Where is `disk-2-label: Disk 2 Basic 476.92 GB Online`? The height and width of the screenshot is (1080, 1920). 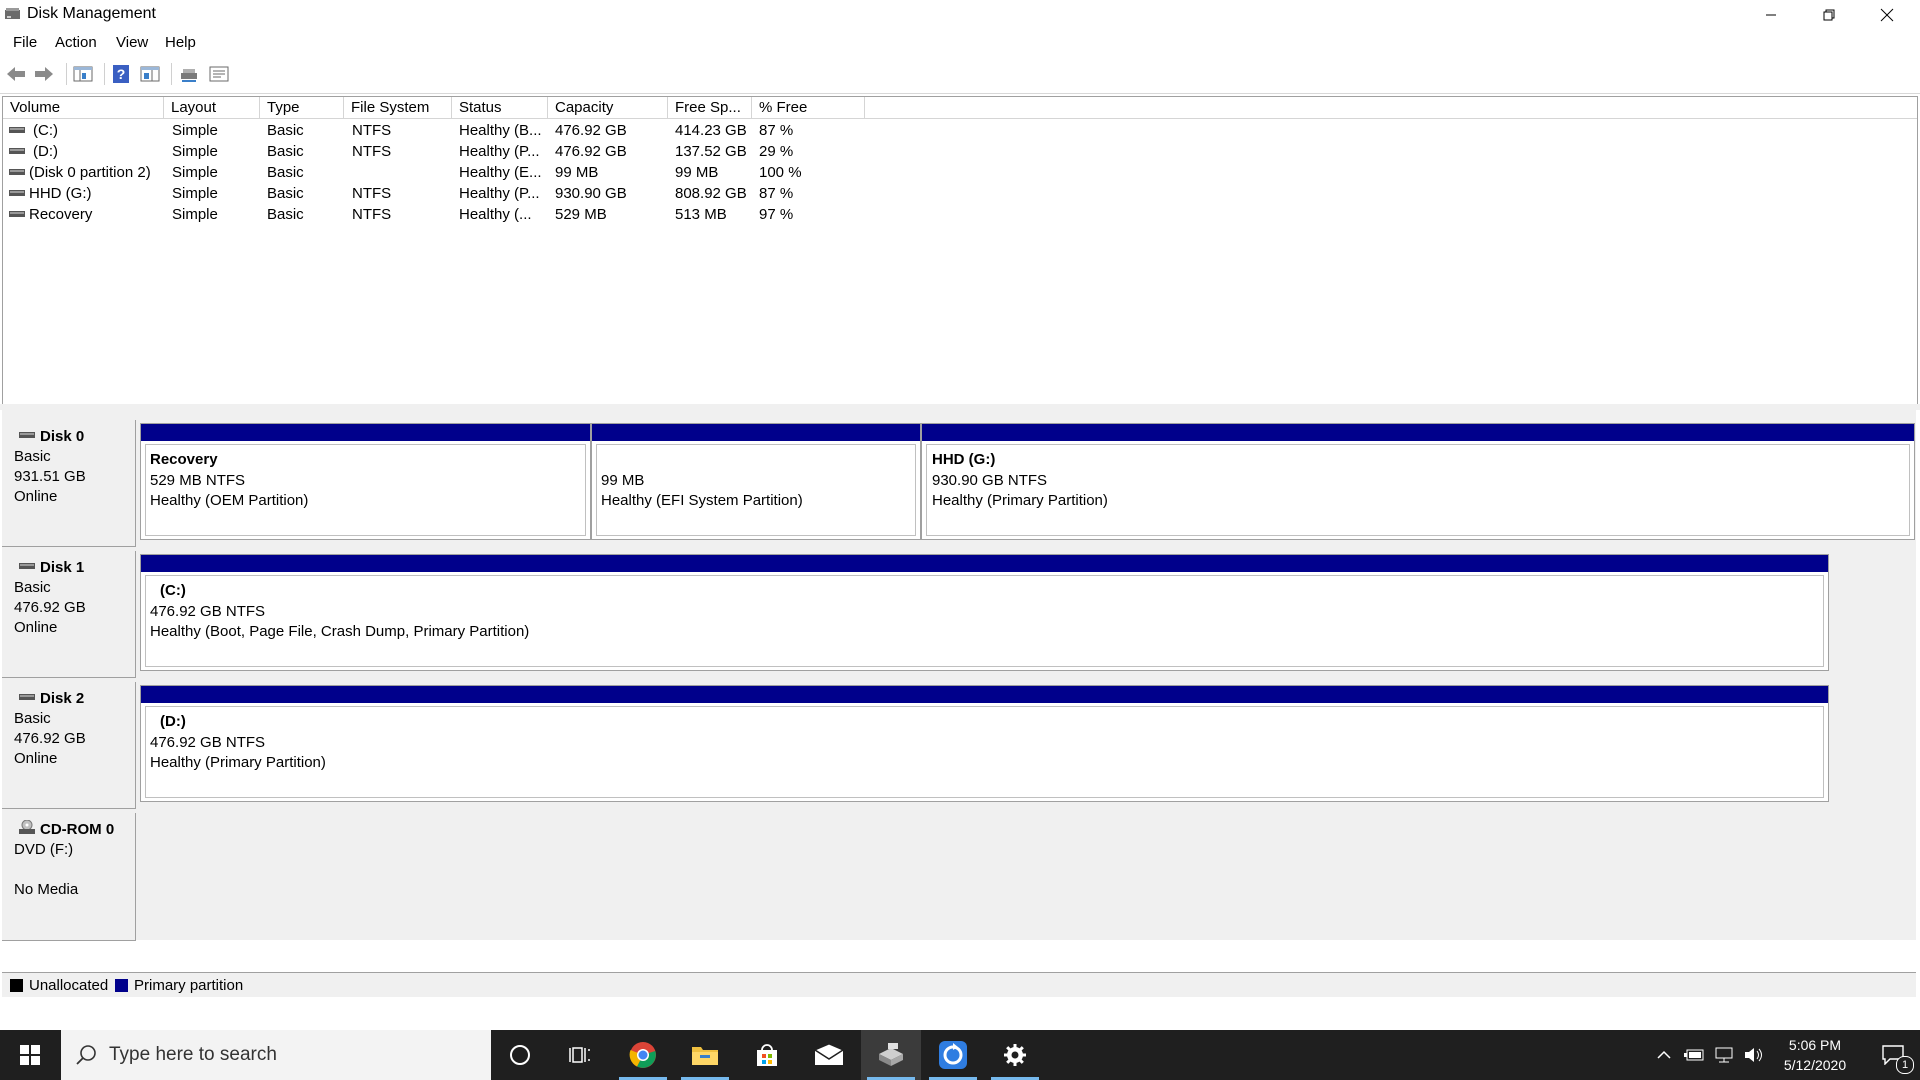
disk-2-label: Disk 2 Basic 476.92 GB Online is located at coordinates (69, 745).